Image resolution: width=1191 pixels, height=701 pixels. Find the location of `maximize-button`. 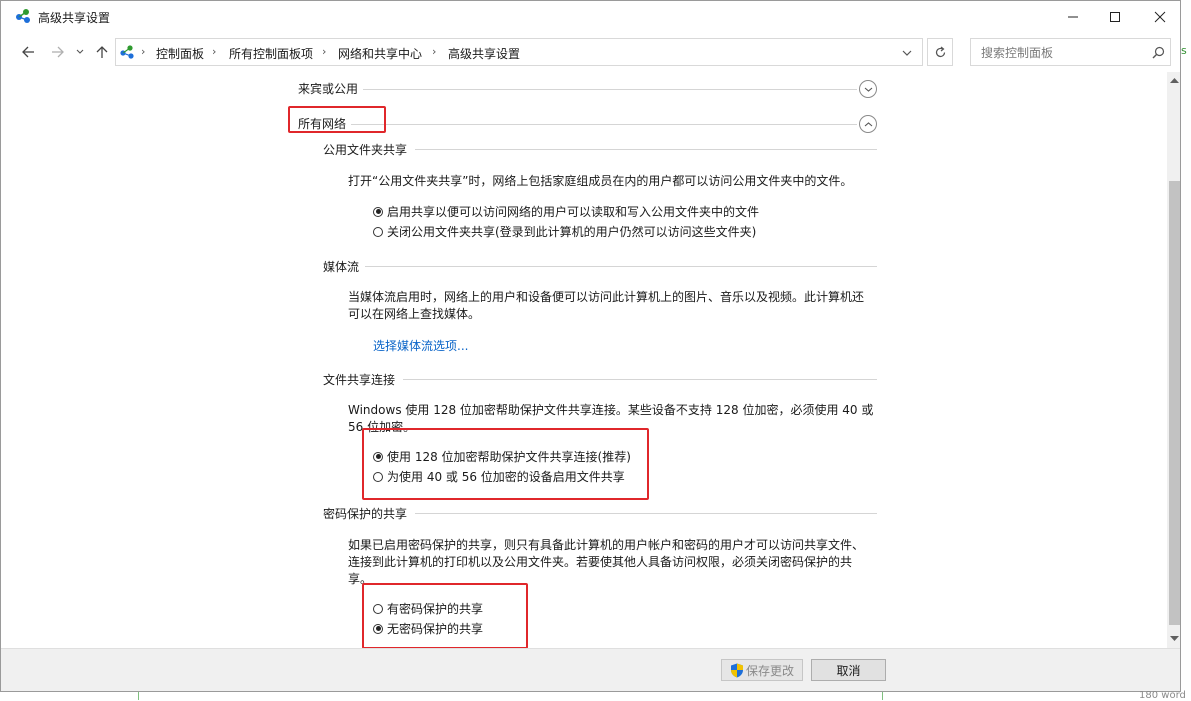

maximize-button is located at coordinates (1115, 16).